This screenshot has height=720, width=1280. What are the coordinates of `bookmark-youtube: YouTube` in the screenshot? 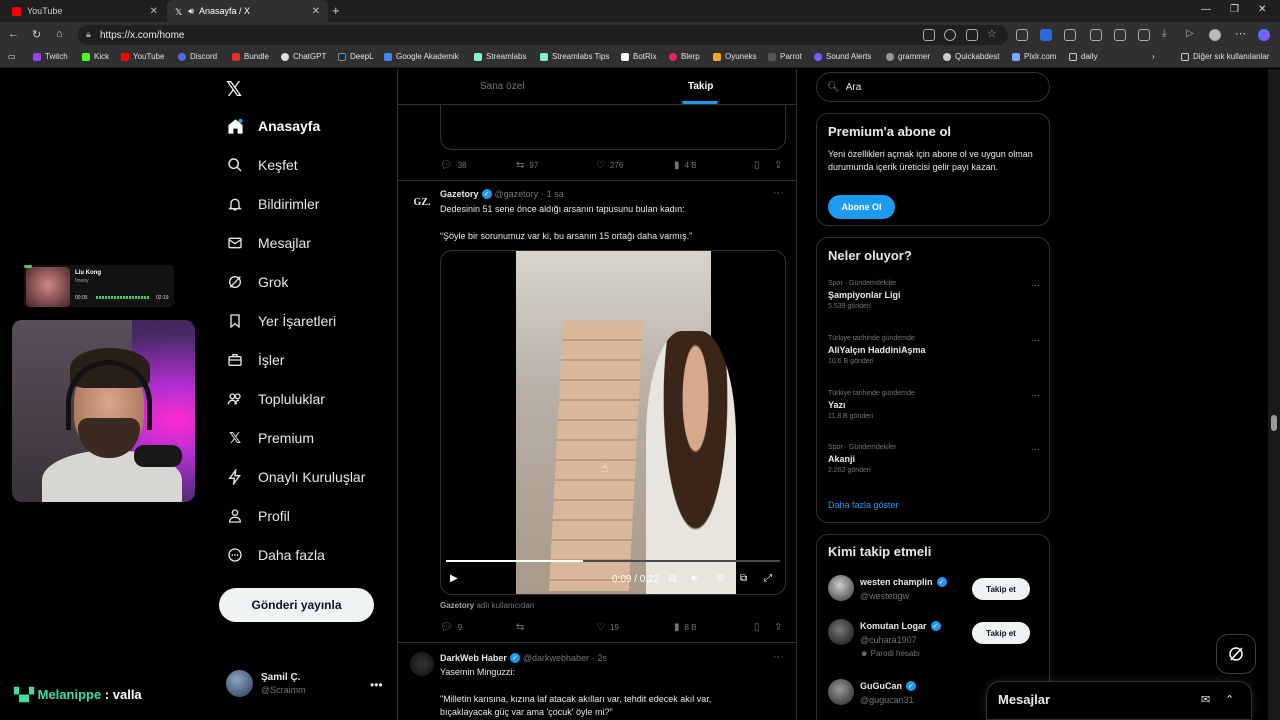 It's located at (142, 56).